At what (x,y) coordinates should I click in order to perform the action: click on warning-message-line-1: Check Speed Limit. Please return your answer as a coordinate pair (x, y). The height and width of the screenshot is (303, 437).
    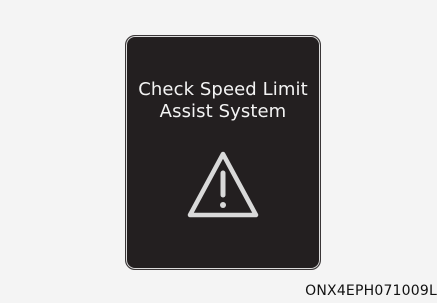
    Looking at the image, I should click on (223, 89).